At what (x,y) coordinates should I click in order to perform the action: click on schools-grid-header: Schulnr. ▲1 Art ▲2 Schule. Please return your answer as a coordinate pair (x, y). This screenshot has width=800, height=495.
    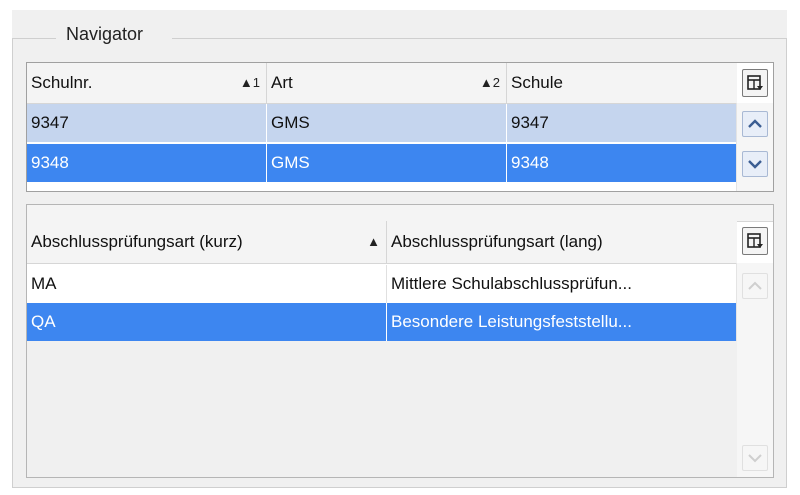
    Looking at the image, I should click on (382, 83).